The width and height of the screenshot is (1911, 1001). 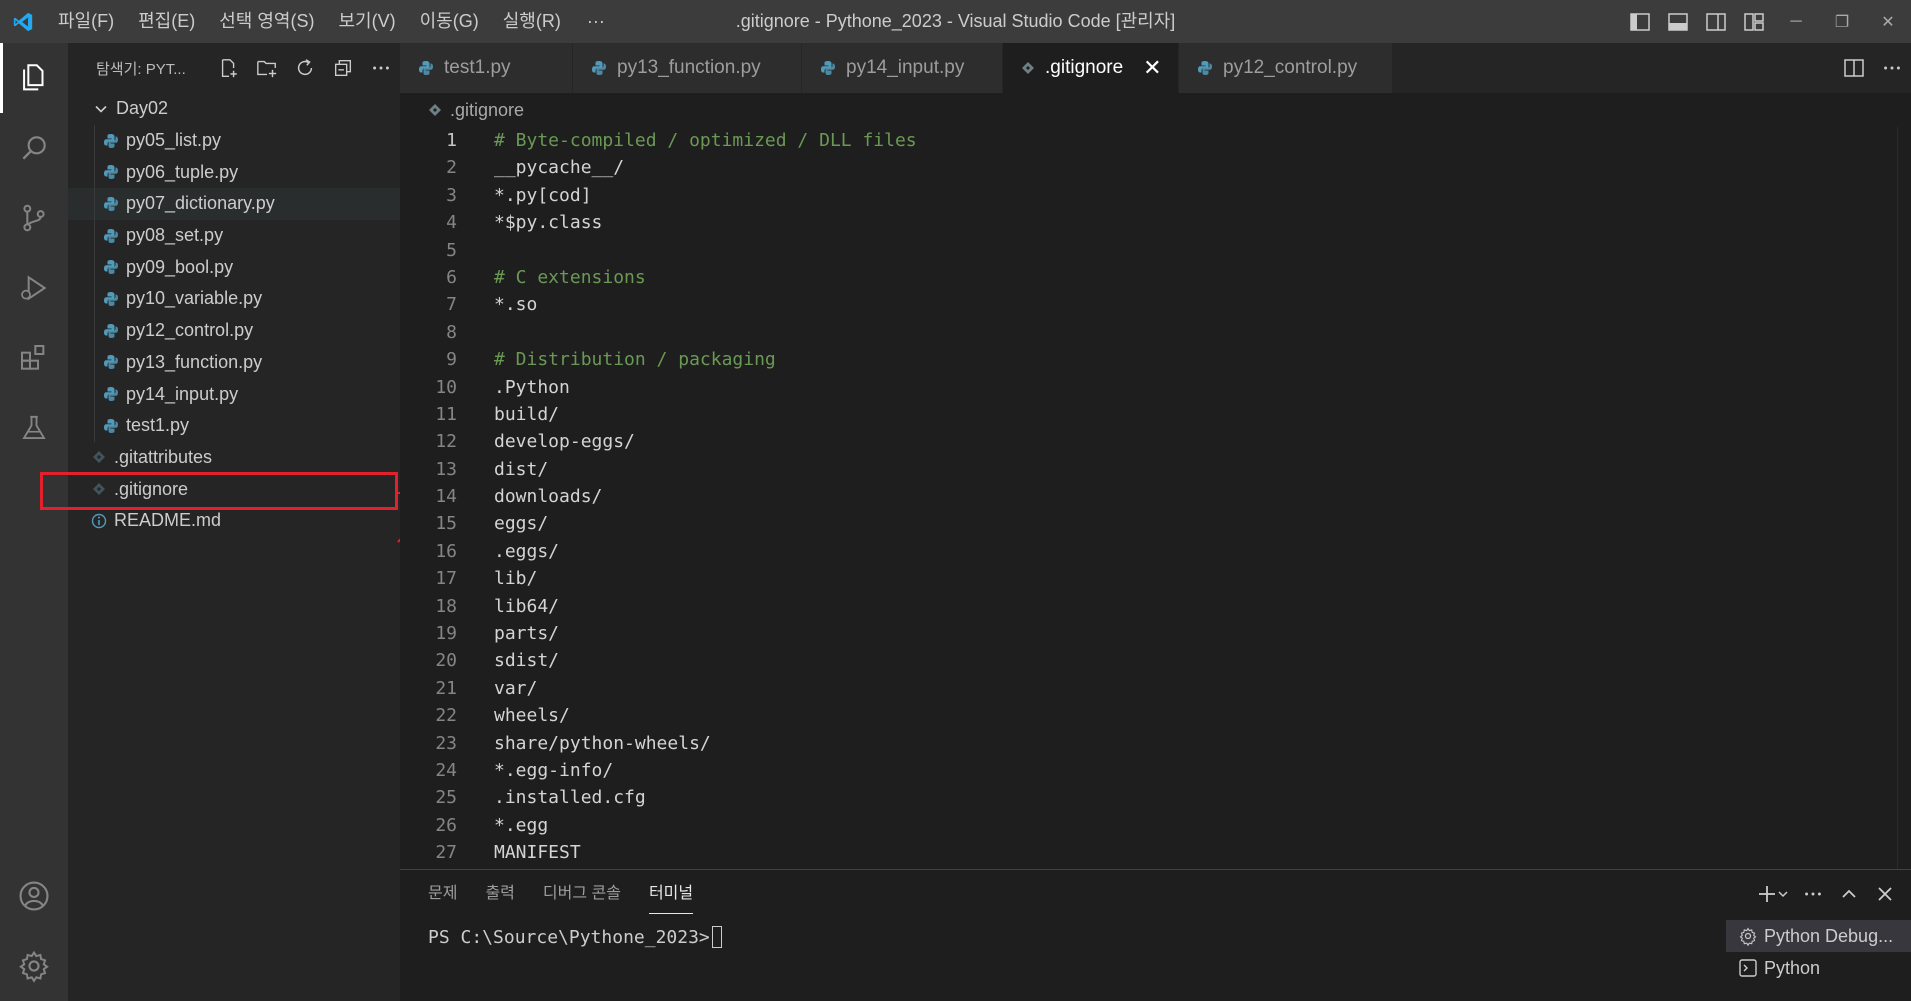 What do you see at coordinates (1155, 441) in the screenshot?
I see `code-line: 12 develop-eggs/` at bounding box center [1155, 441].